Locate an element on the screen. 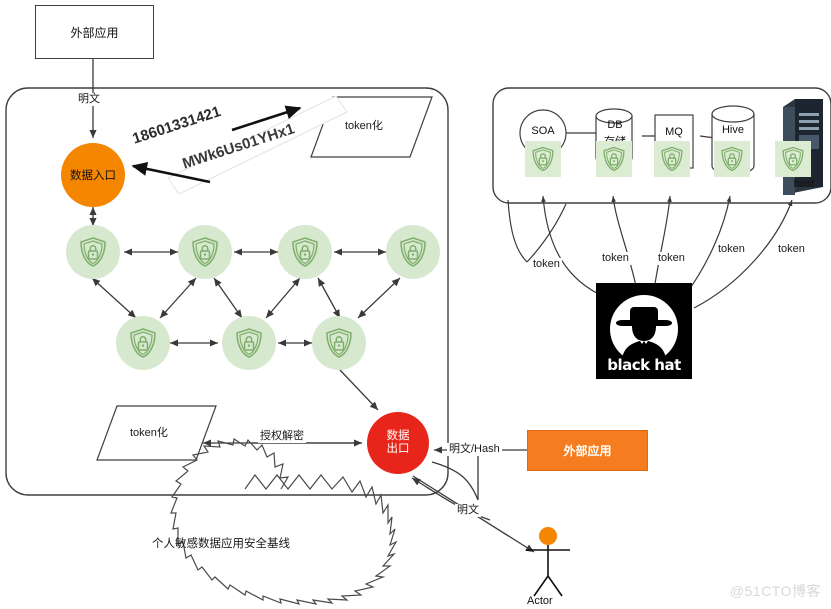 The width and height of the screenshot is (831, 609). mesh-node-t2 is located at coordinates (205, 252).